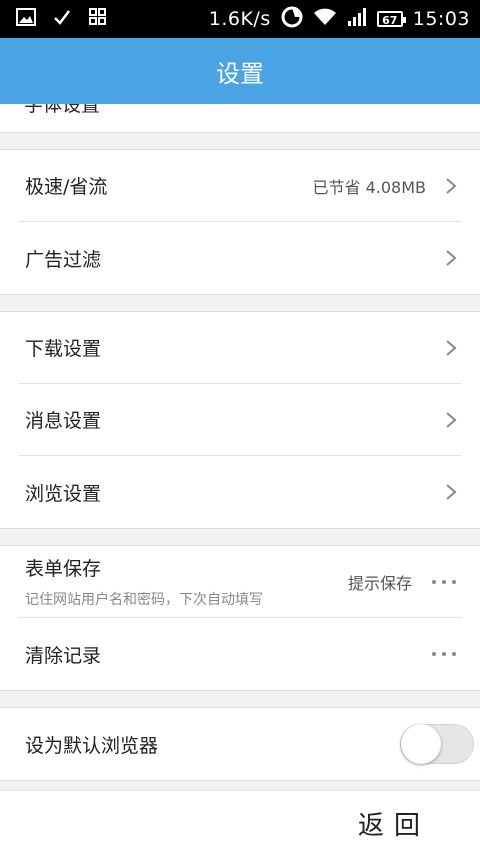 The height and width of the screenshot is (855, 480). Describe the element at coordinates (369, 187) in the screenshot. I see `saved-data-value: 已节省 4.08MB` at that location.